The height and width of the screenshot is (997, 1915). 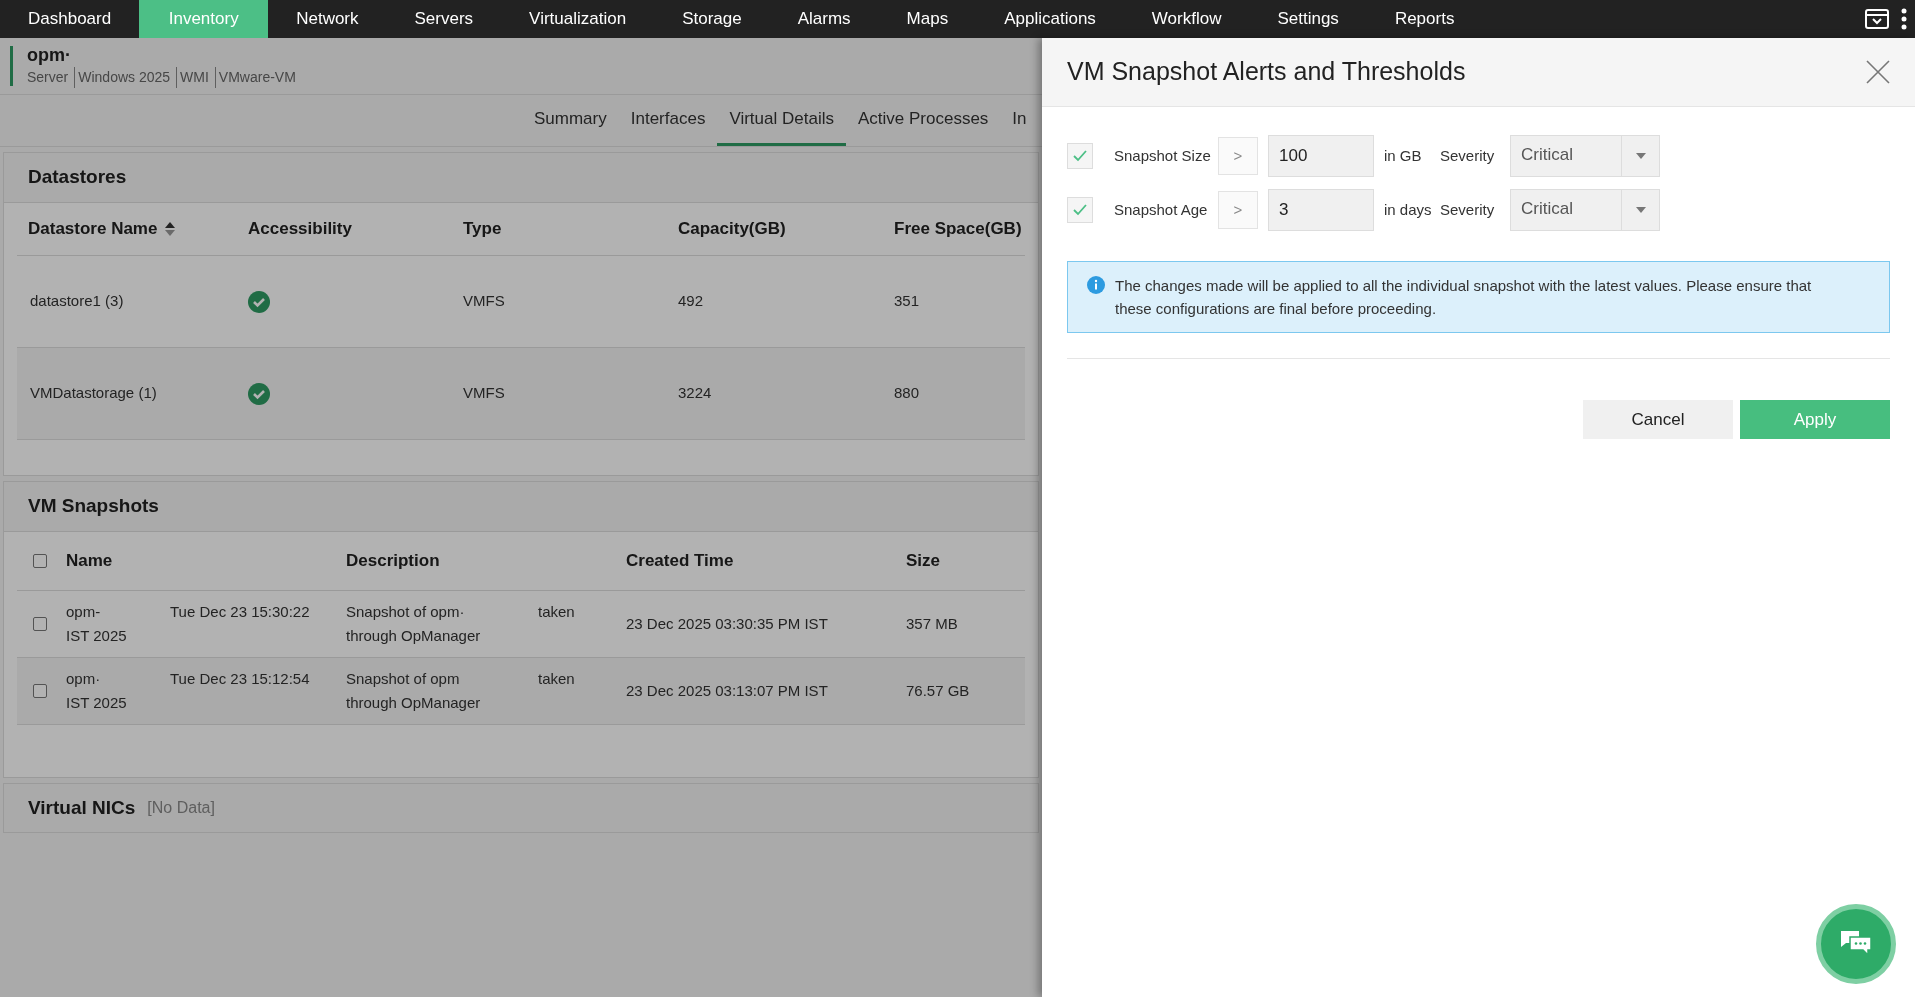 What do you see at coordinates (824, 19) in the screenshot?
I see `nav-item: Alarms` at bounding box center [824, 19].